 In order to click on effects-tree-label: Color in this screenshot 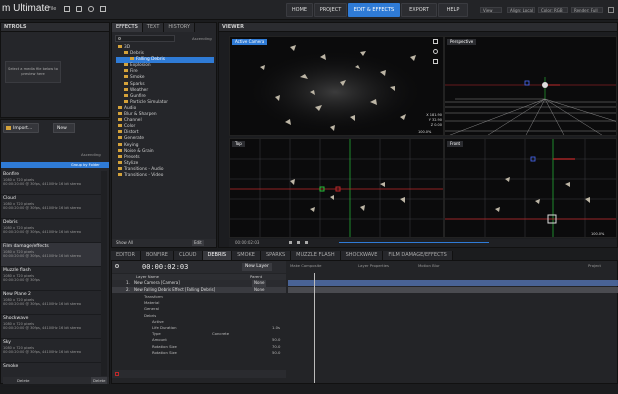, I will do `click(130, 127)`.